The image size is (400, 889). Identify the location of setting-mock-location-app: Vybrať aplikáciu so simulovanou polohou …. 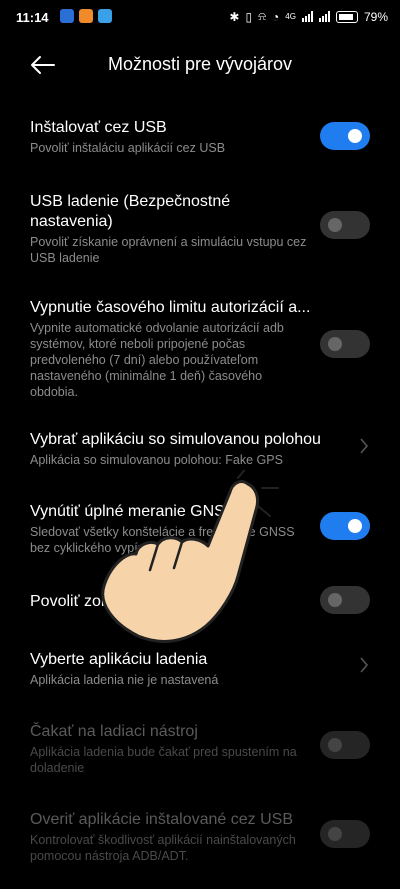
(202, 449).